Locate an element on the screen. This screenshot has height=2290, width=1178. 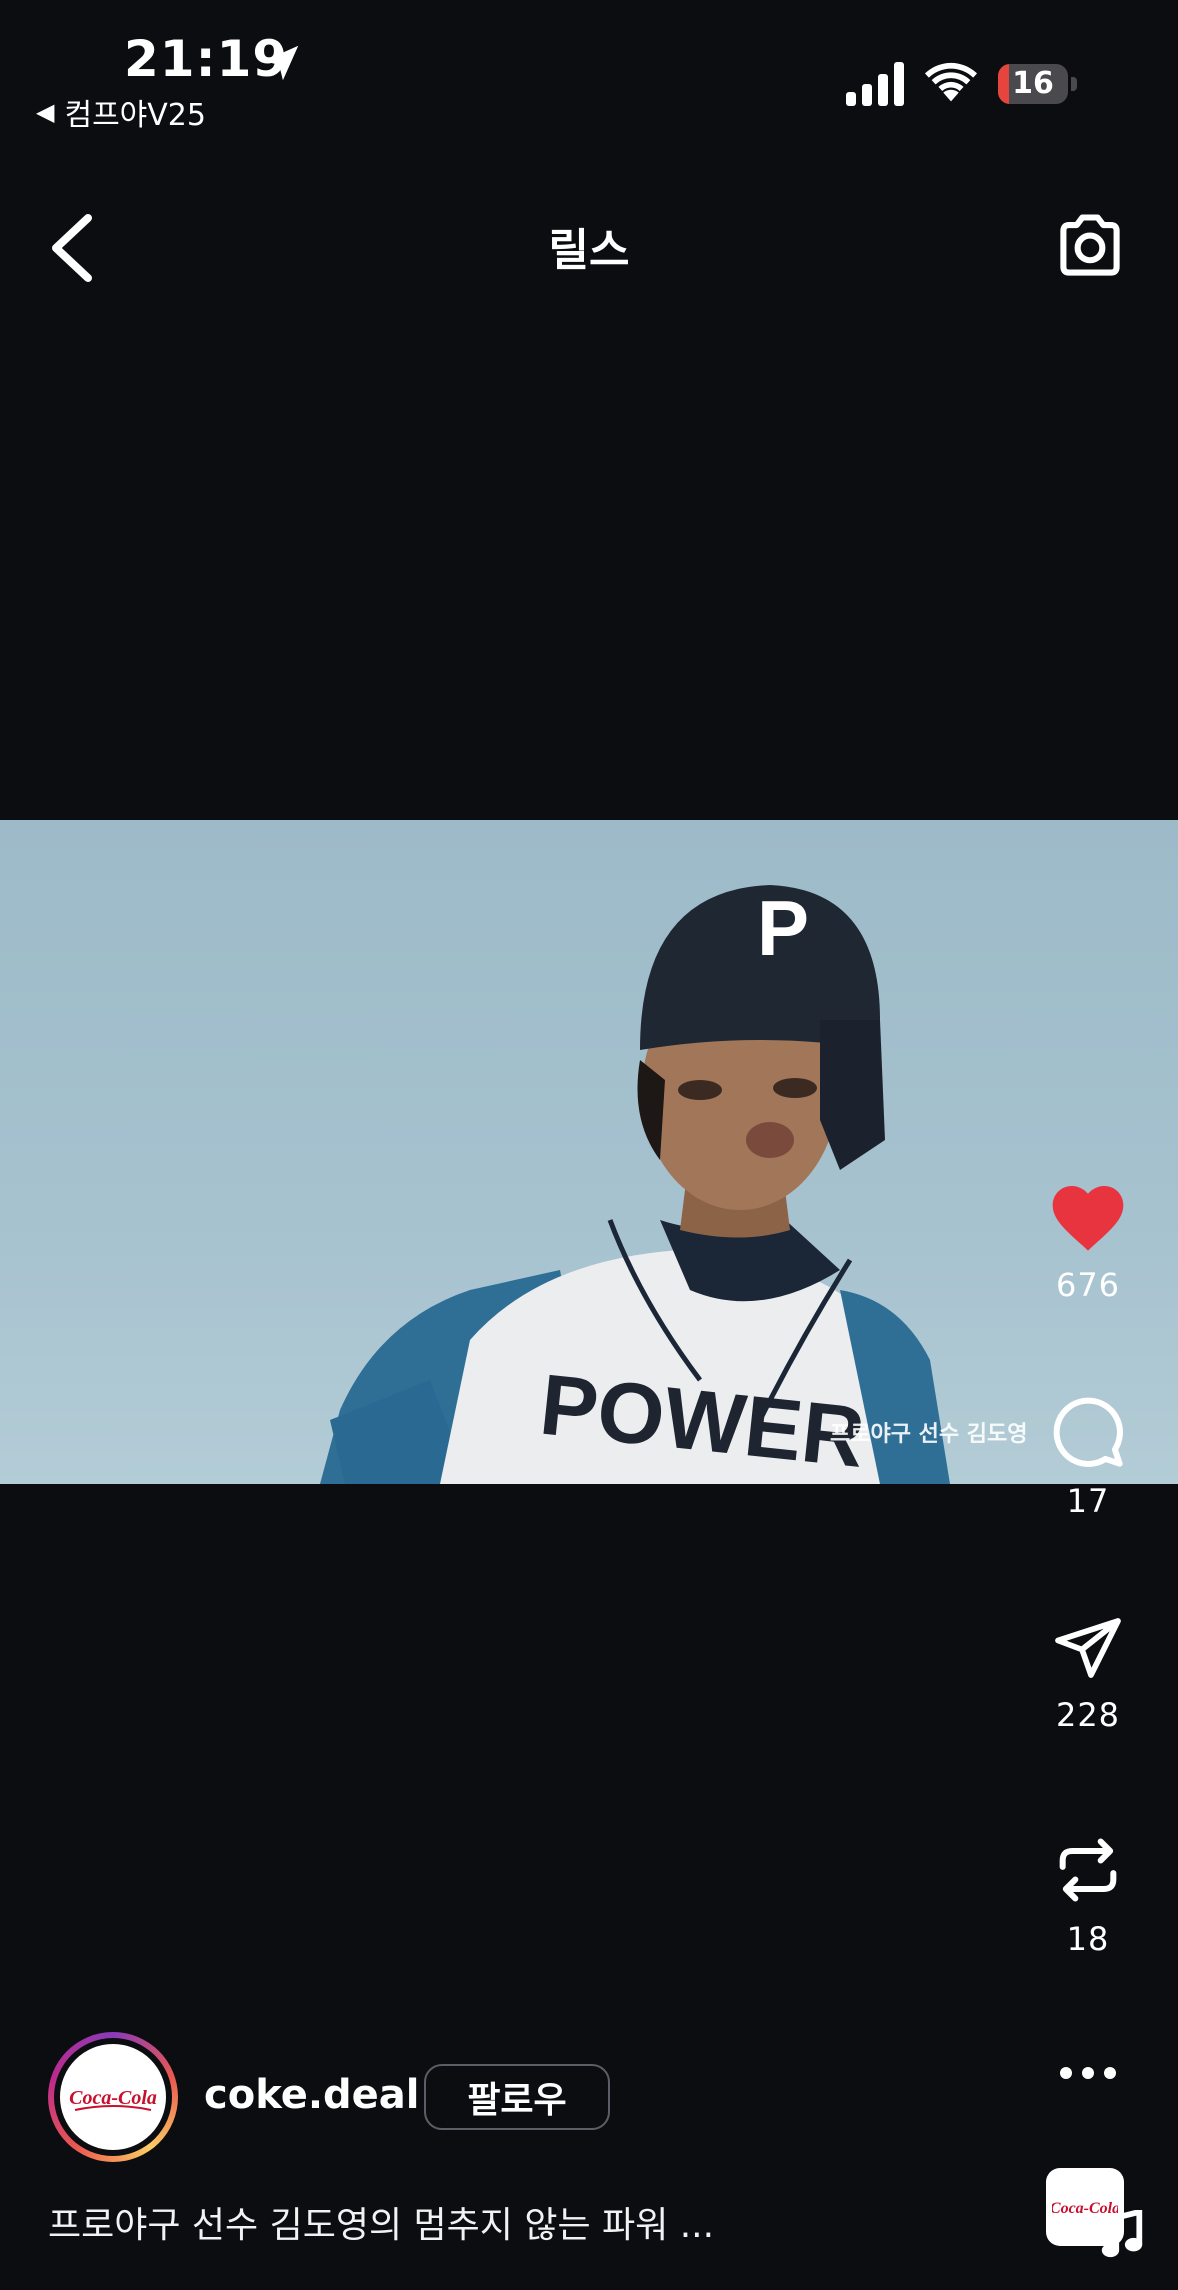
more-options-button is located at coordinates (1088, 2073).